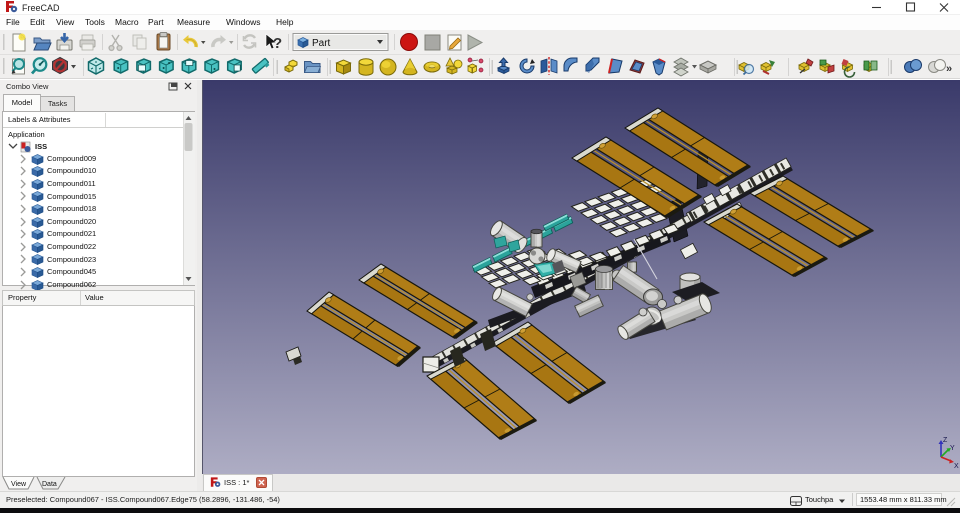 This screenshot has height=513, width=960. What do you see at coordinates (952, 448) in the screenshot?
I see `svg-text: Y` at bounding box center [952, 448].